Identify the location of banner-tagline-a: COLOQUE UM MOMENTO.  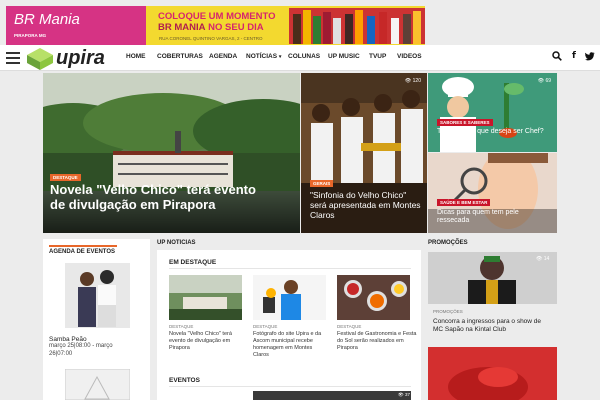
(217, 16).